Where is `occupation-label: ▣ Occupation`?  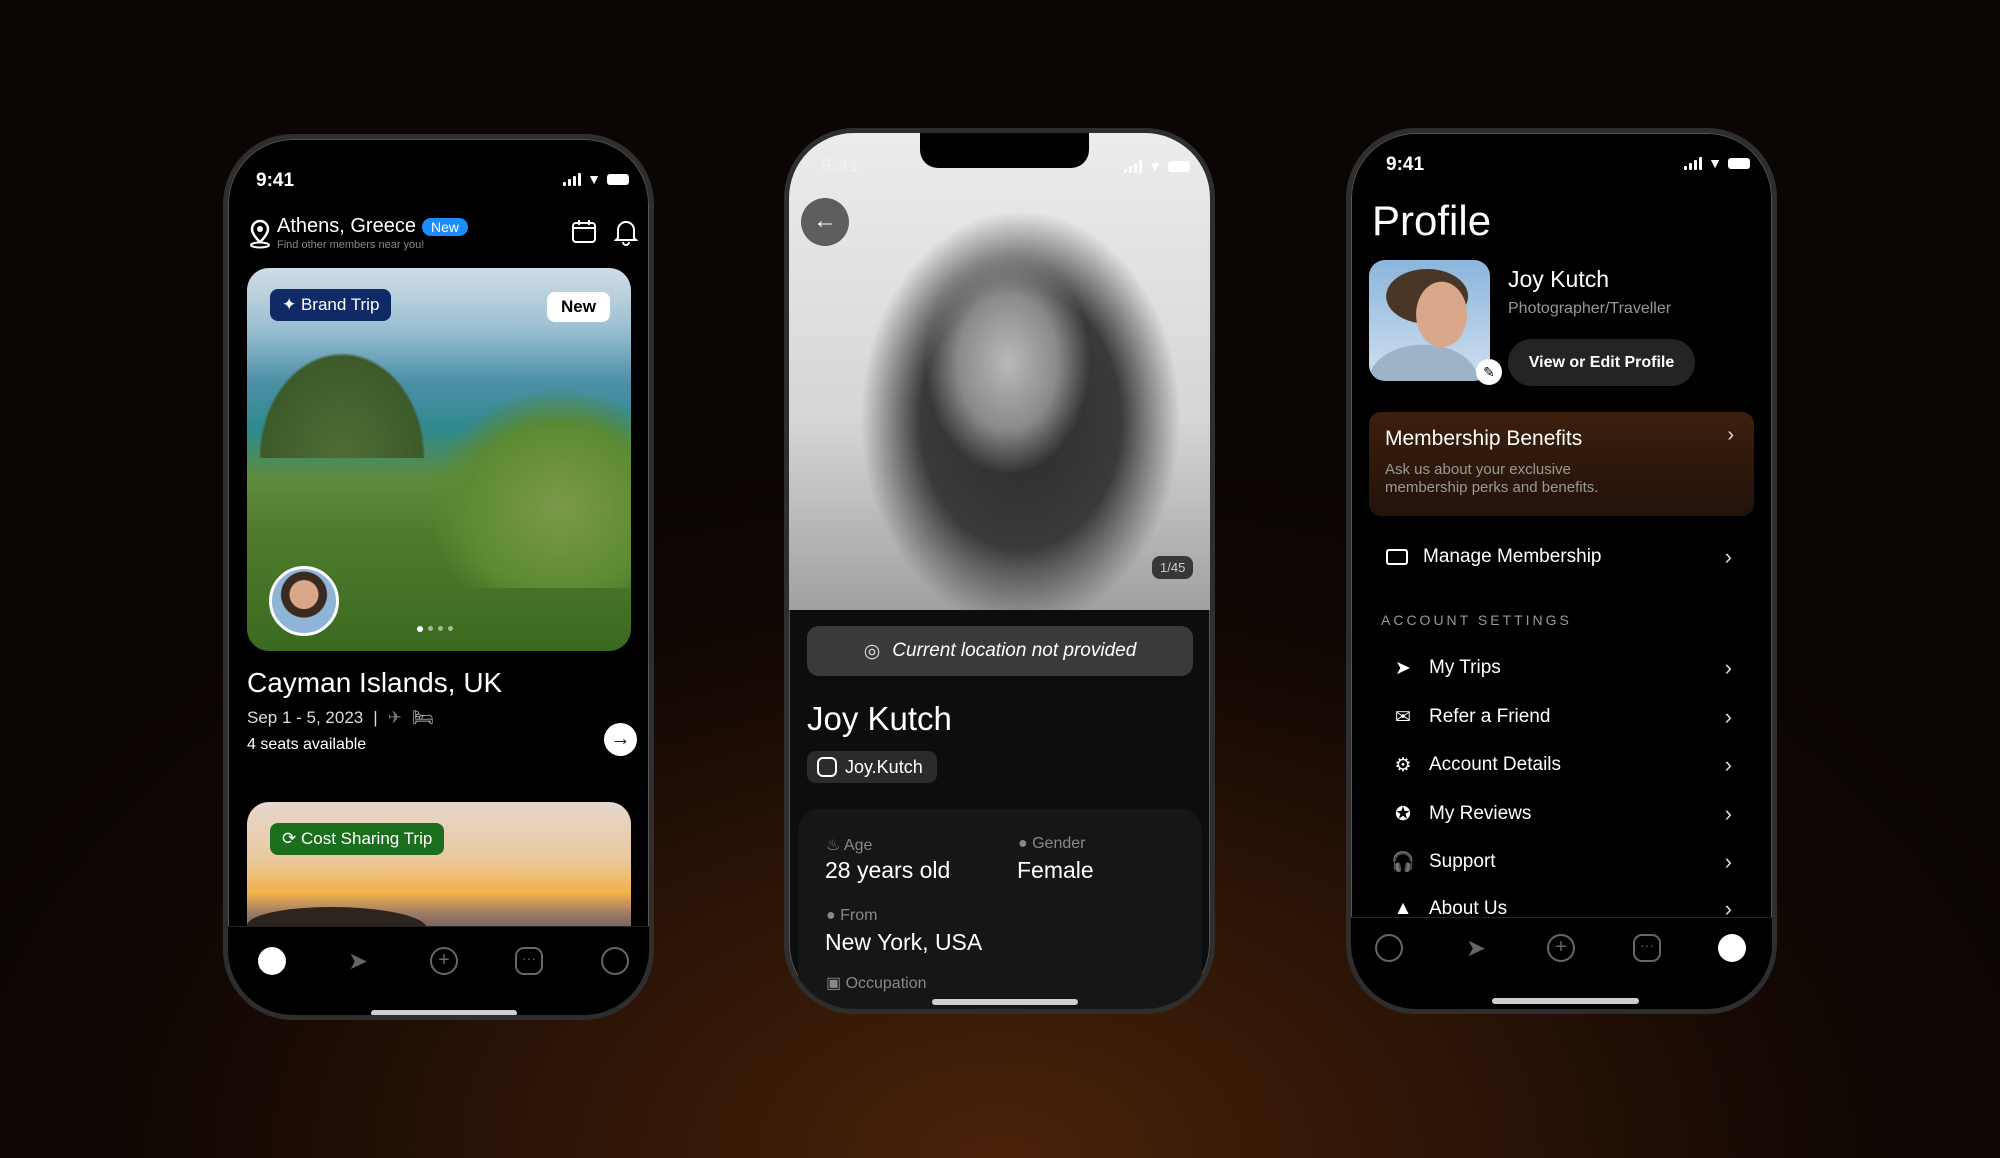 occupation-label: ▣ Occupation is located at coordinates (876, 983).